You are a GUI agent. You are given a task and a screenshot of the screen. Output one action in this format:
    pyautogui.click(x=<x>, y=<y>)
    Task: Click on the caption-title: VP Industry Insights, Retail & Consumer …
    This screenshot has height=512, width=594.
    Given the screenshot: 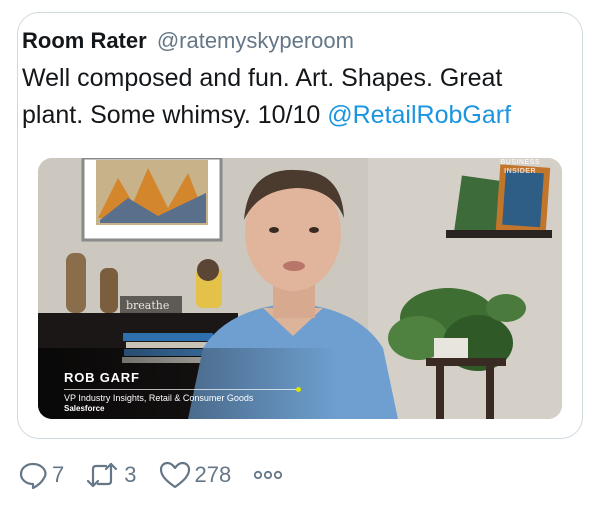 What is the action you would take?
    pyautogui.click(x=159, y=398)
    